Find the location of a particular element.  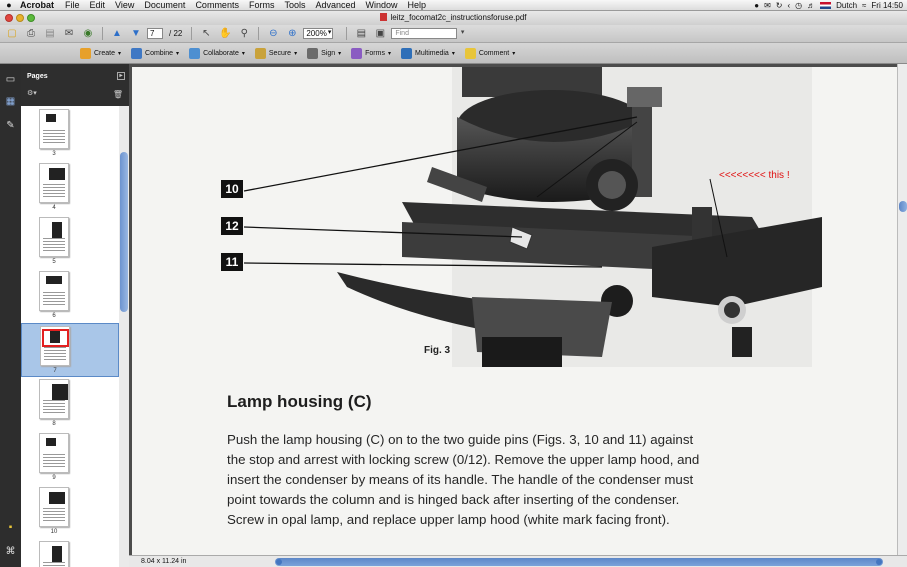

create-button: Create ▾ is located at coordinates (101, 53).